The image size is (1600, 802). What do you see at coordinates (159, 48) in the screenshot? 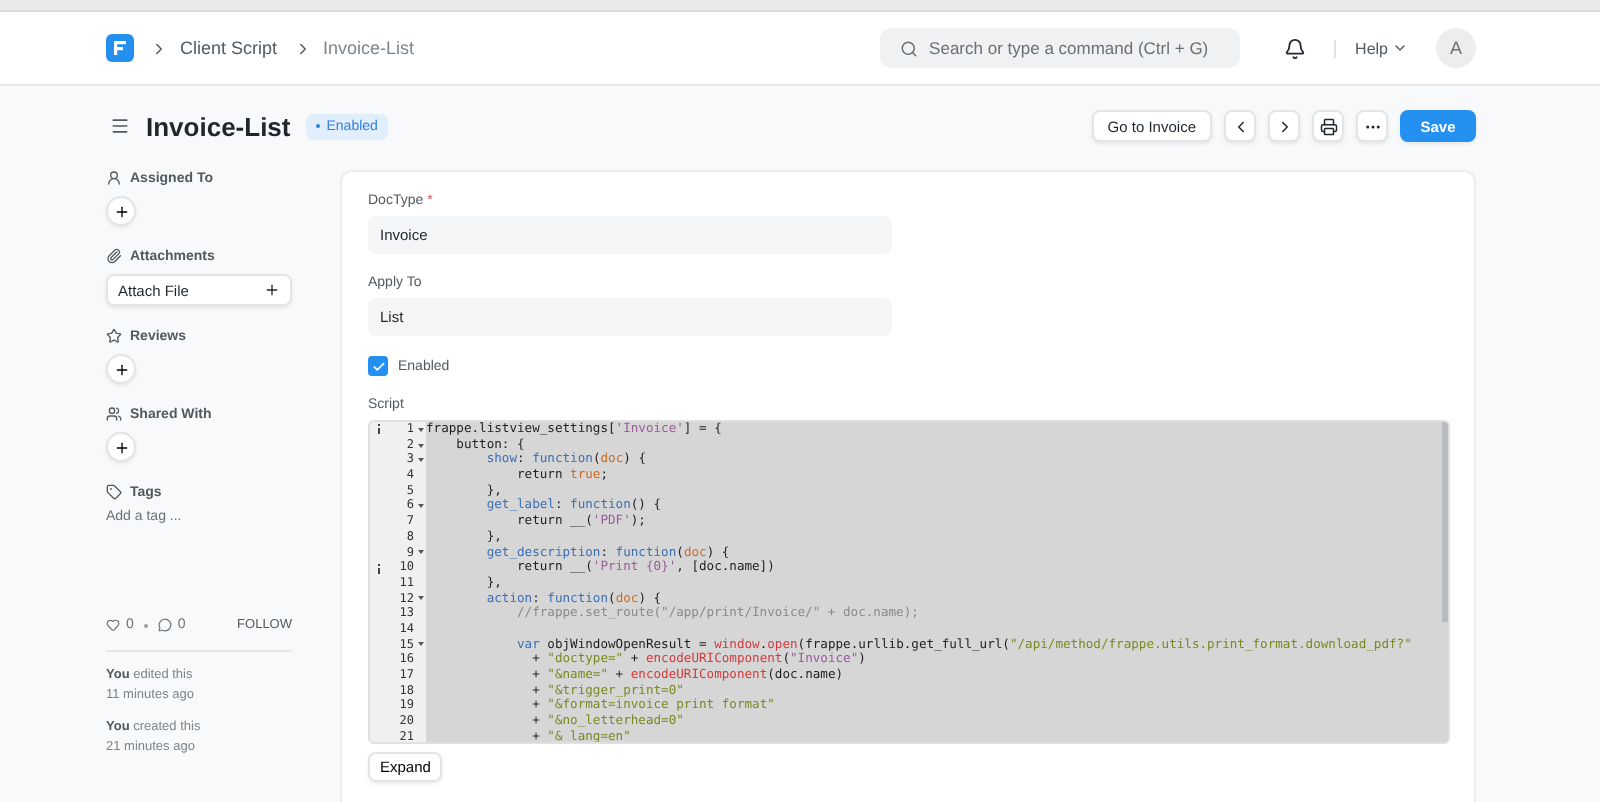
I see `chevron-icon` at bounding box center [159, 48].